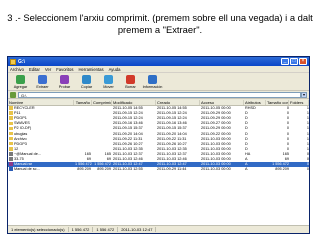  What do you see at coordinates (13, 94) in the screenshot?
I see `up-folder-icon` at bounding box center [13, 94].